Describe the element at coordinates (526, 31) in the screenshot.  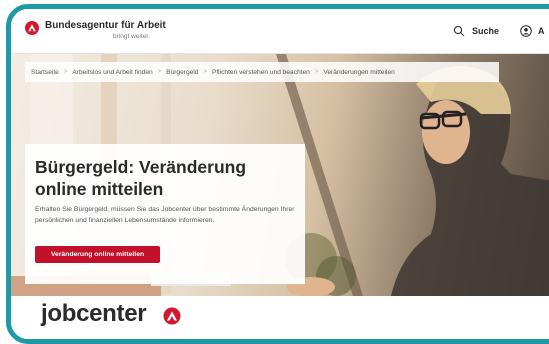
I see `user-icon` at that location.